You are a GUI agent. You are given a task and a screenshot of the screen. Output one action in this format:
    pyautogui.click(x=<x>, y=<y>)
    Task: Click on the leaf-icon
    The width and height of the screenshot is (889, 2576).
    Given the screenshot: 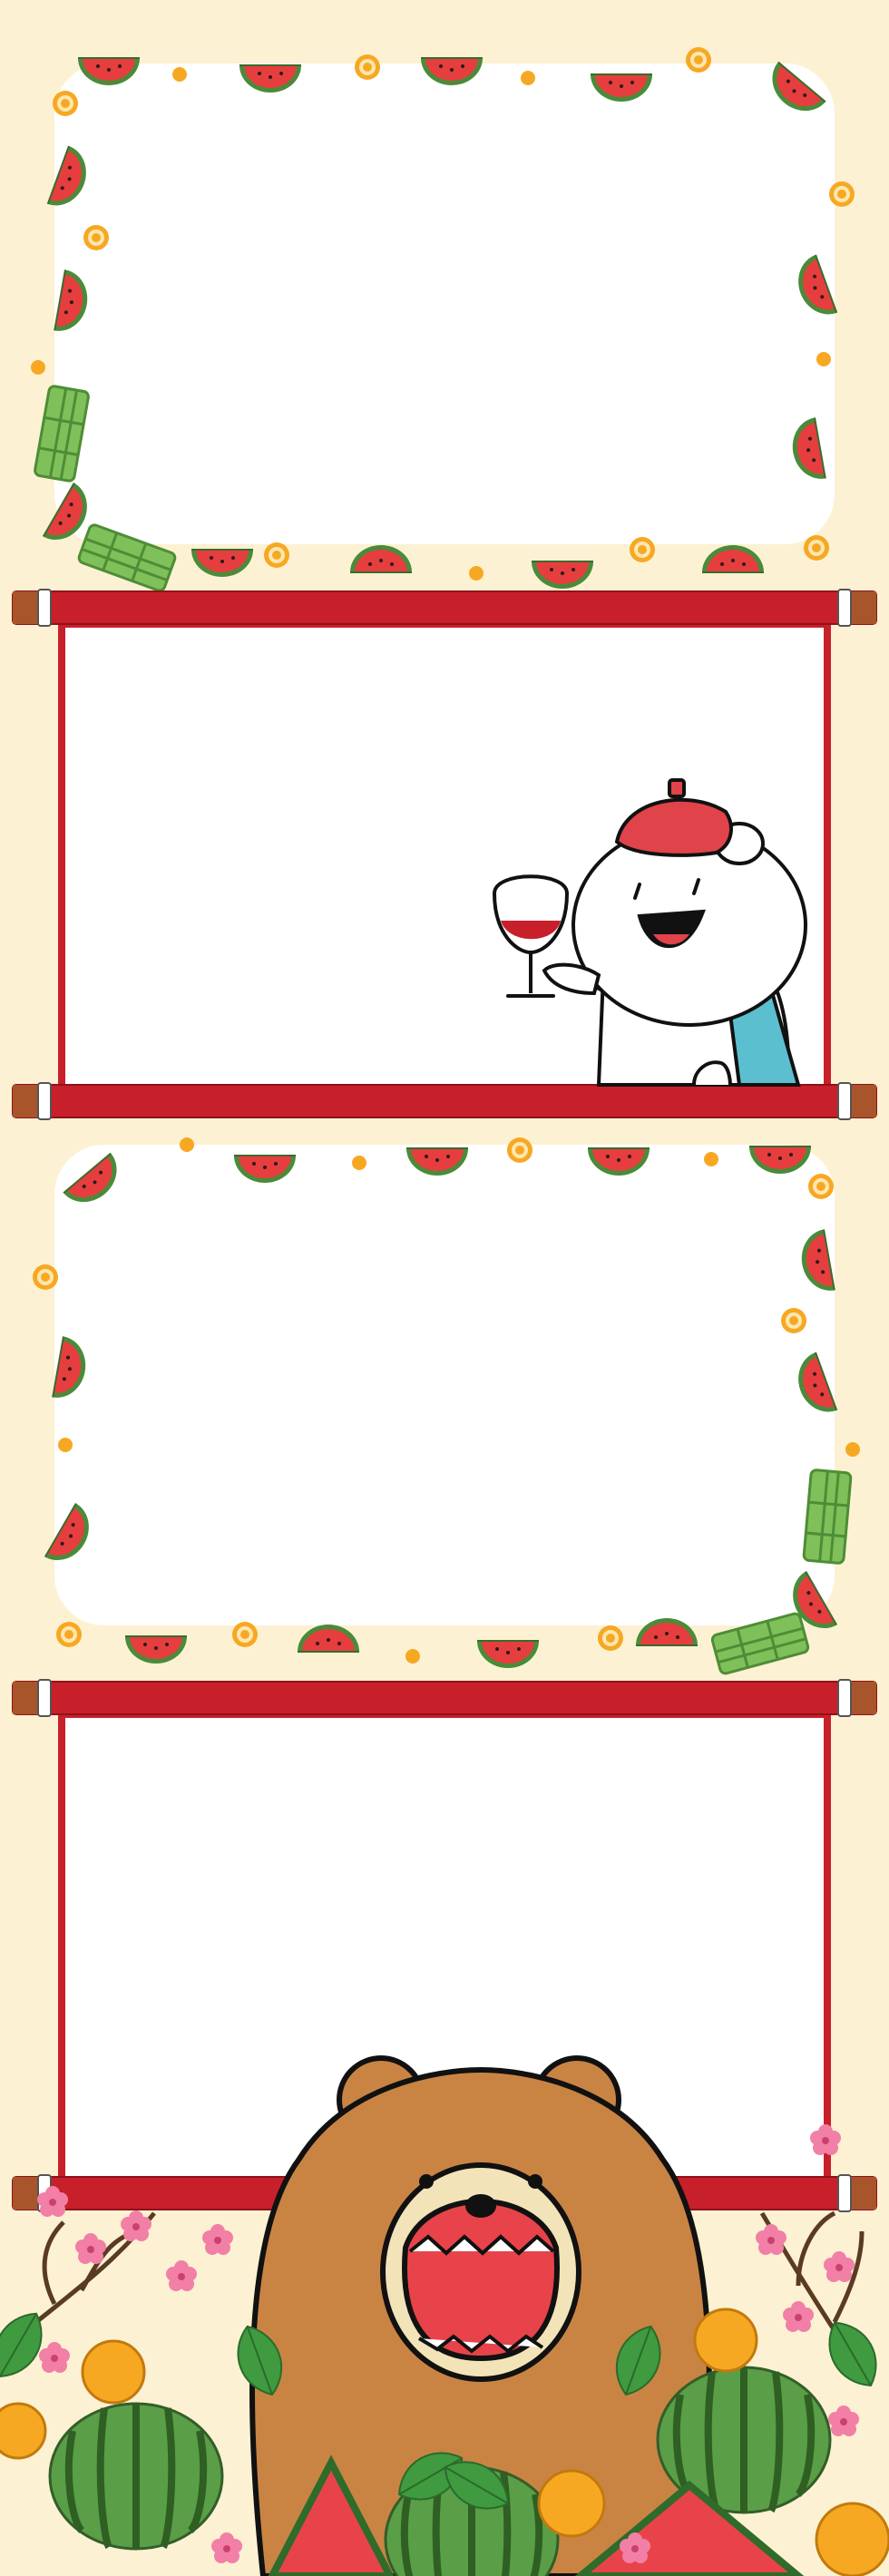 What is the action you would take?
    pyautogui.click(x=852, y=2354)
    